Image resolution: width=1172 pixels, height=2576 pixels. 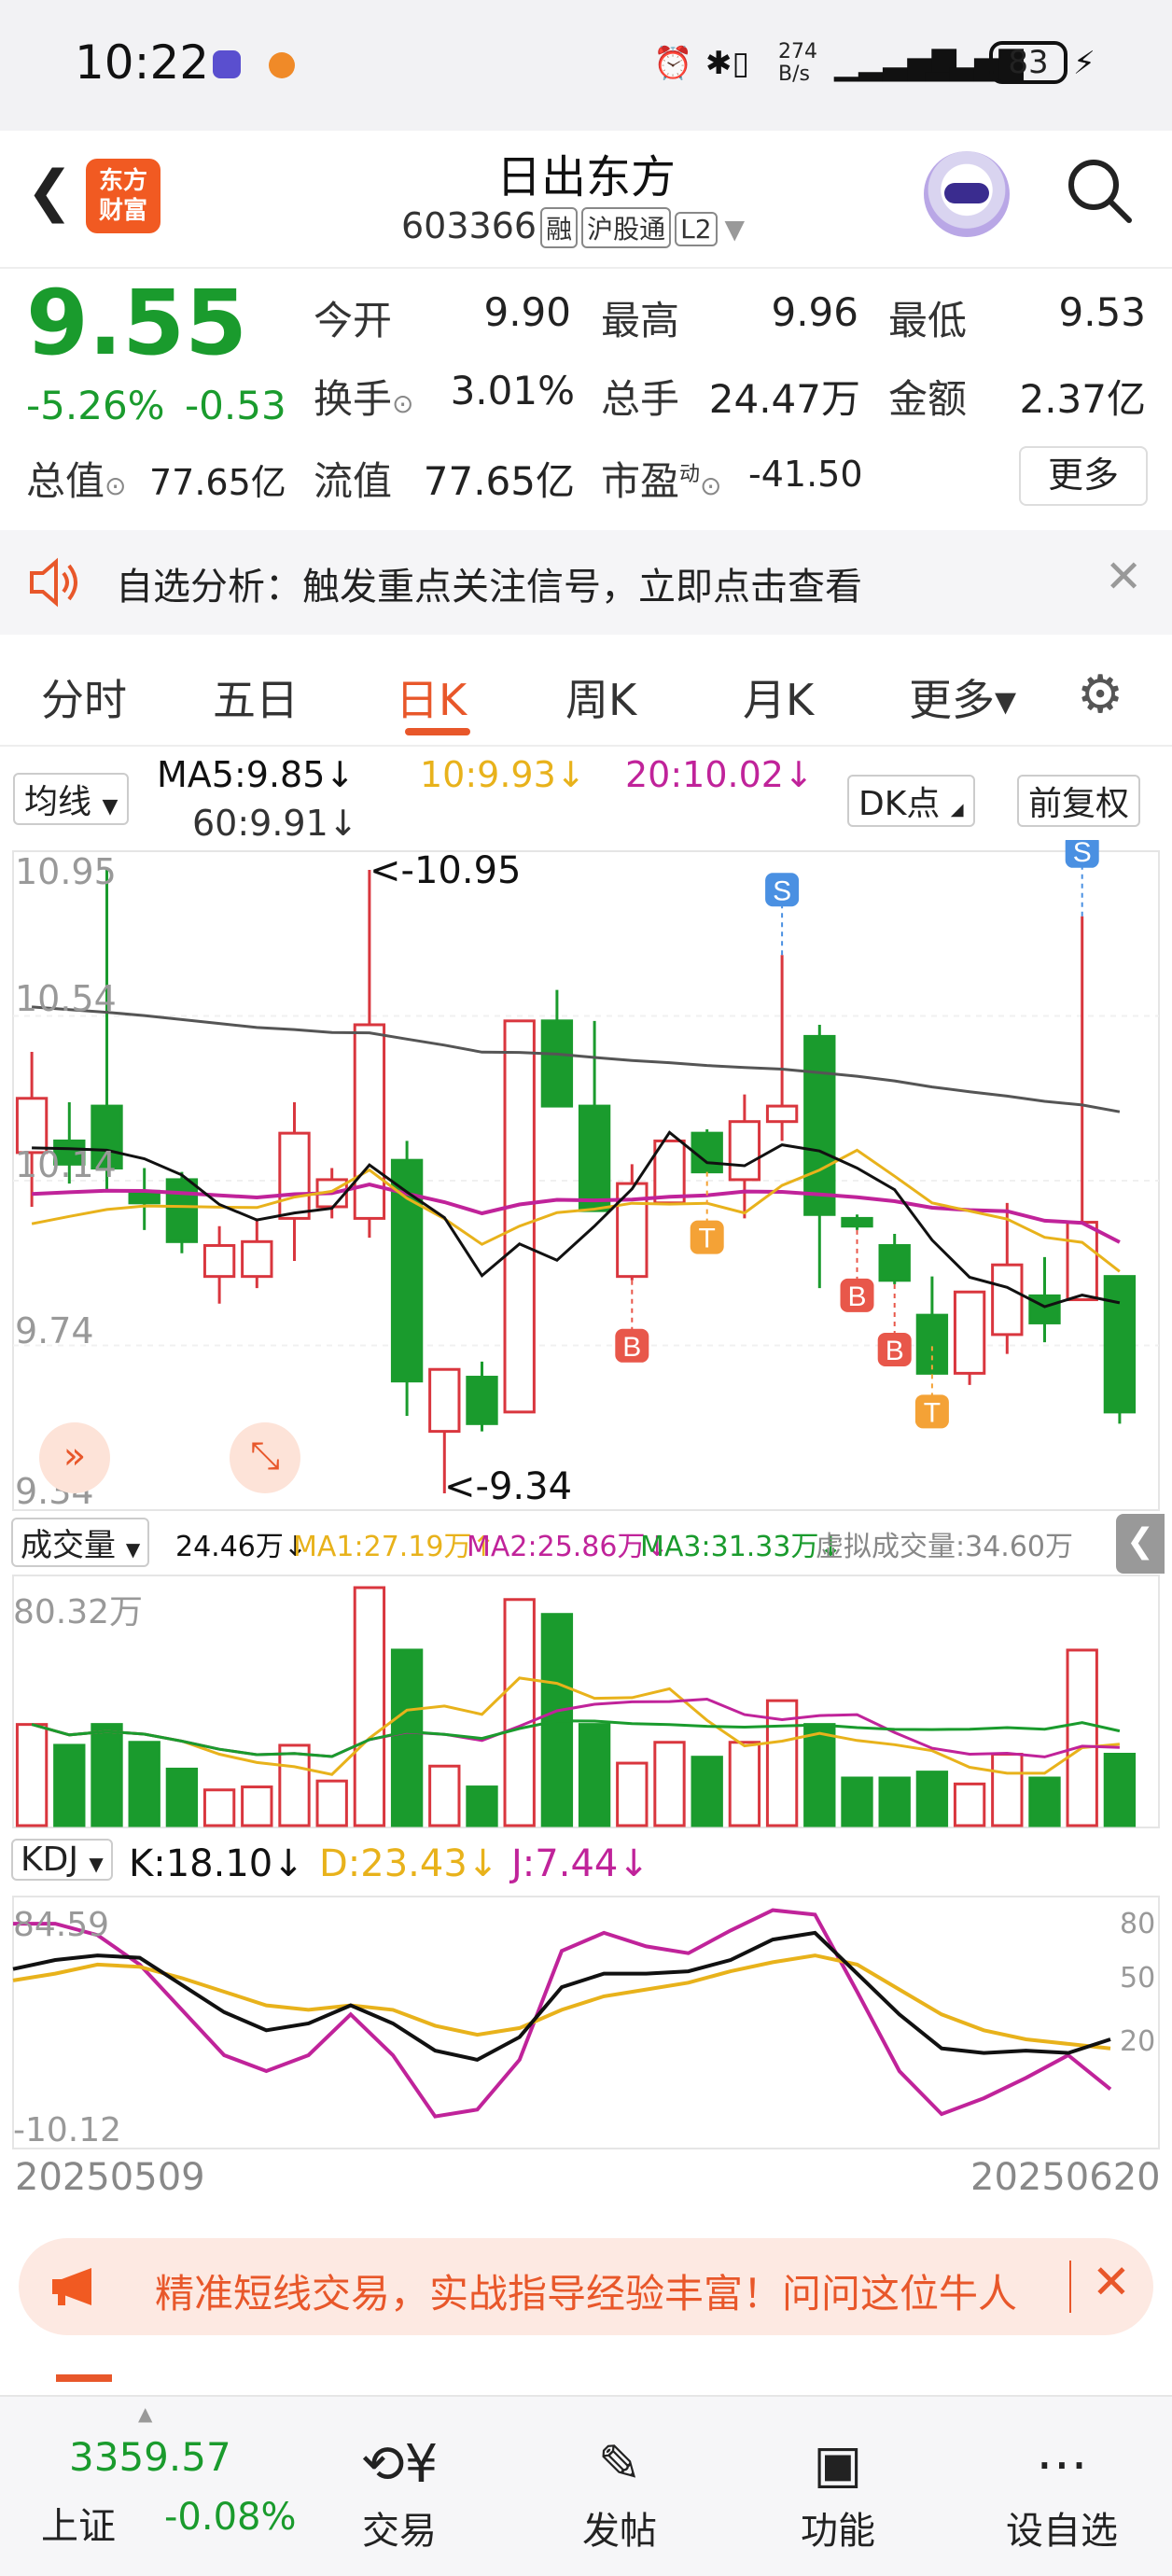 I want to click on nav-trade: ⟲¥ 交易, so click(x=399, y=2494).